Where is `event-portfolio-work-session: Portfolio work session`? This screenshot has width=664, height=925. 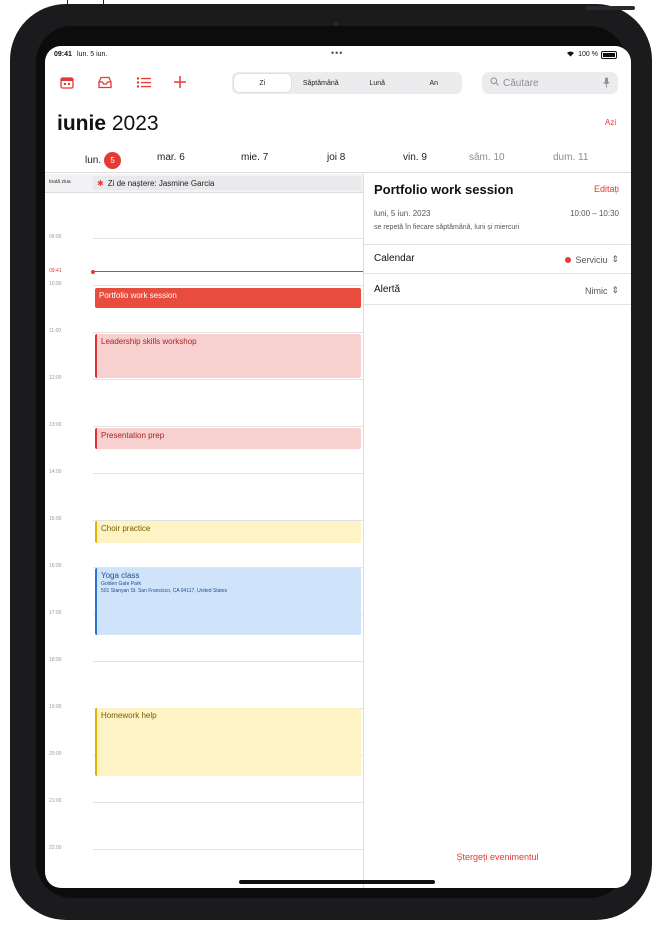 event-portfolio-work-session: Portfolio work session is located at coordinates (228, 298).